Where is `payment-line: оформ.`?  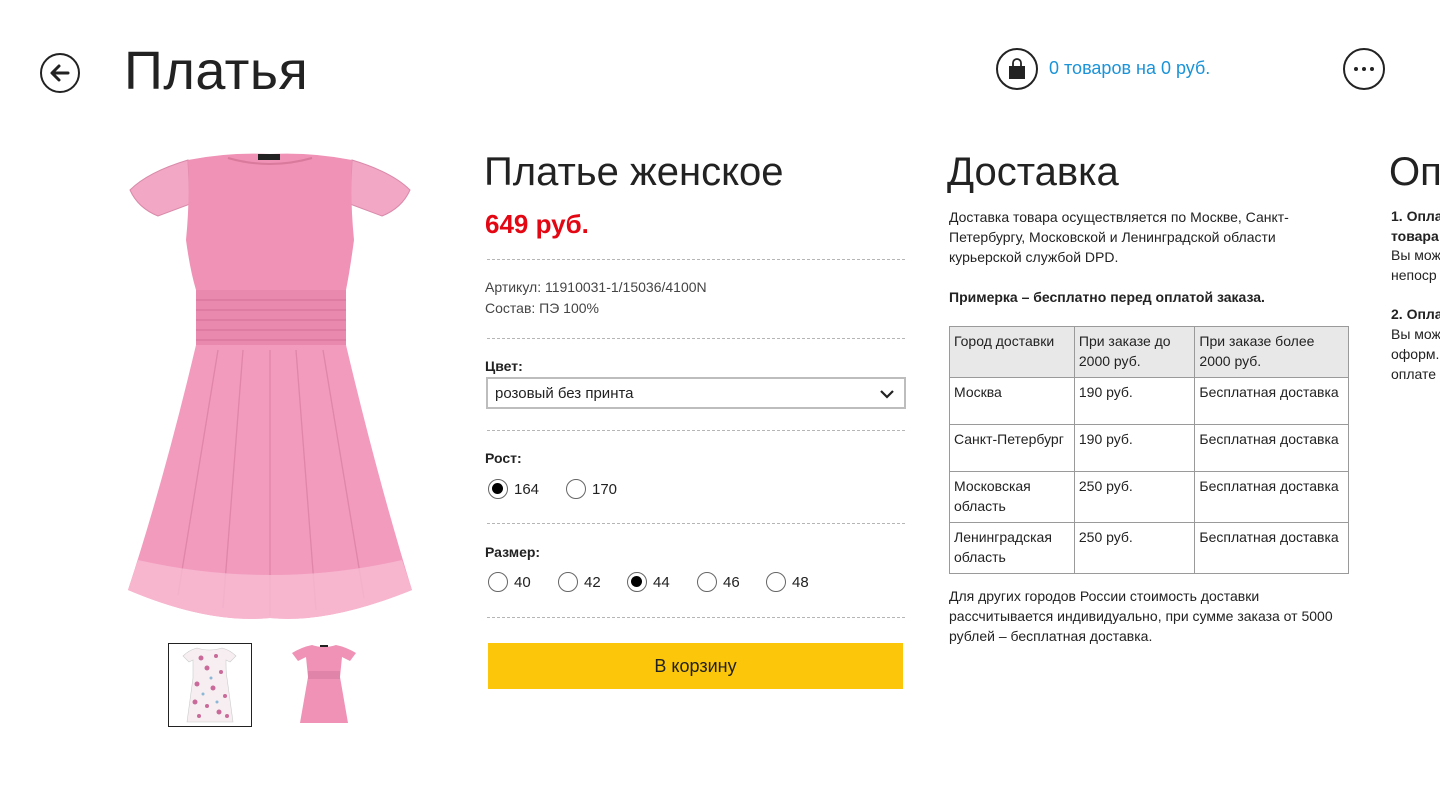
payment-line: оформ. is located at coordinates (1415, 354).